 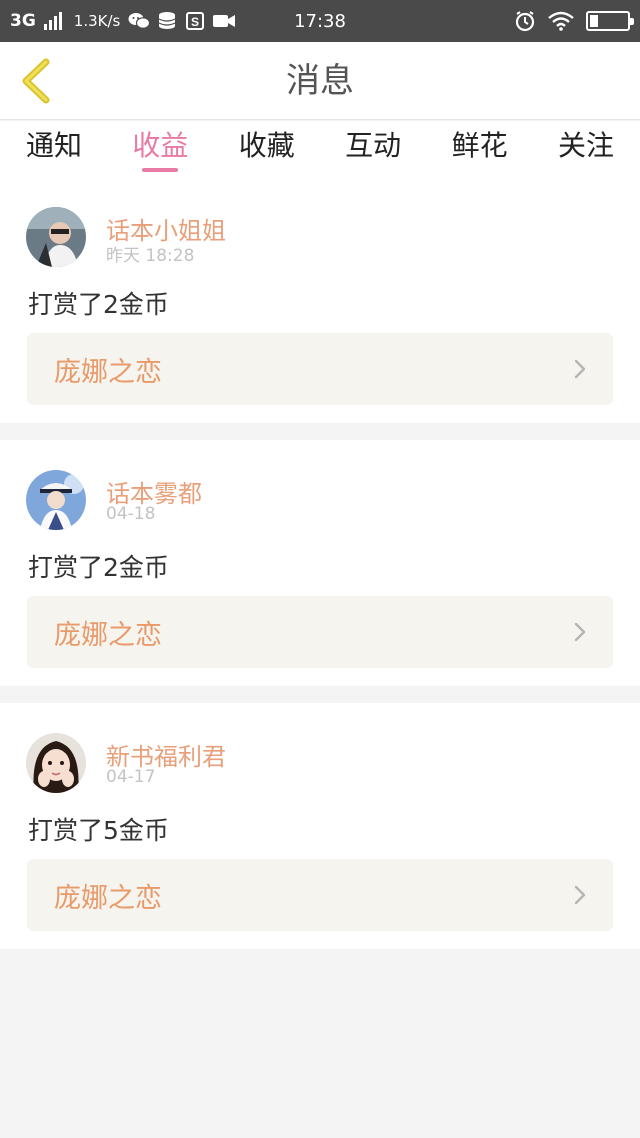 I want to click on tab-interactions: 互动, so click(x=373, y=149).